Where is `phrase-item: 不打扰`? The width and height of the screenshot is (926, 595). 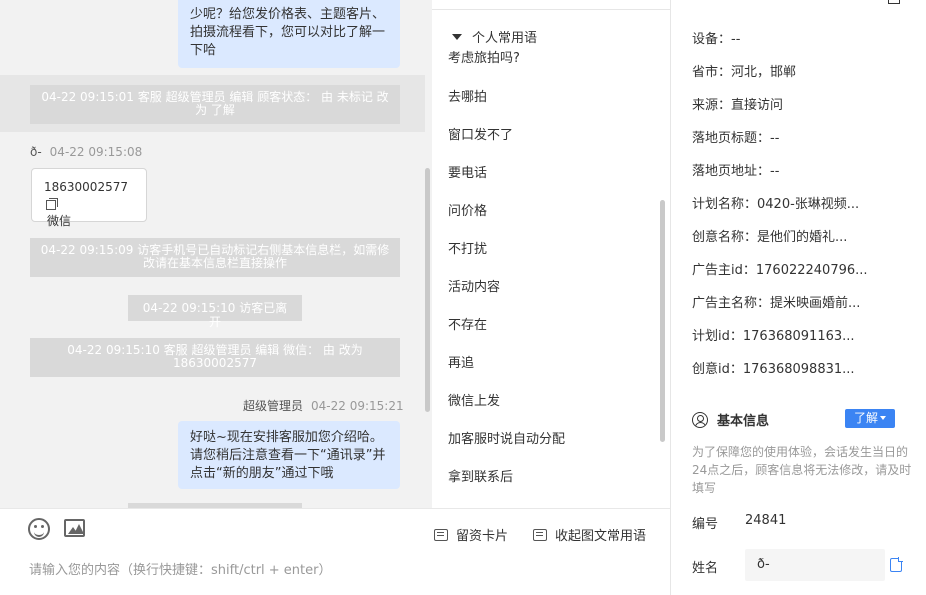
phrase-item: 不打扰 is located at coordinates (467, 247).